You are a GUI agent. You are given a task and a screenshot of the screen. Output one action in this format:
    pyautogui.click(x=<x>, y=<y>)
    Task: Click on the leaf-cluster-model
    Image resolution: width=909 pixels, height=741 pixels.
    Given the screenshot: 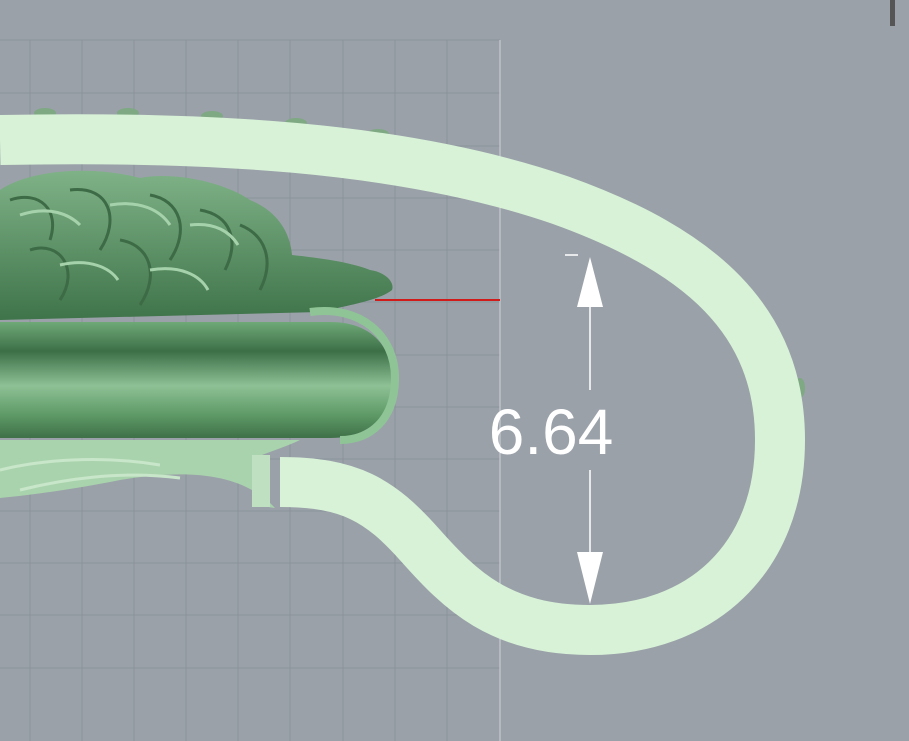 What is the action you would take?
    pyautogui.click(x=196, y=245)
    